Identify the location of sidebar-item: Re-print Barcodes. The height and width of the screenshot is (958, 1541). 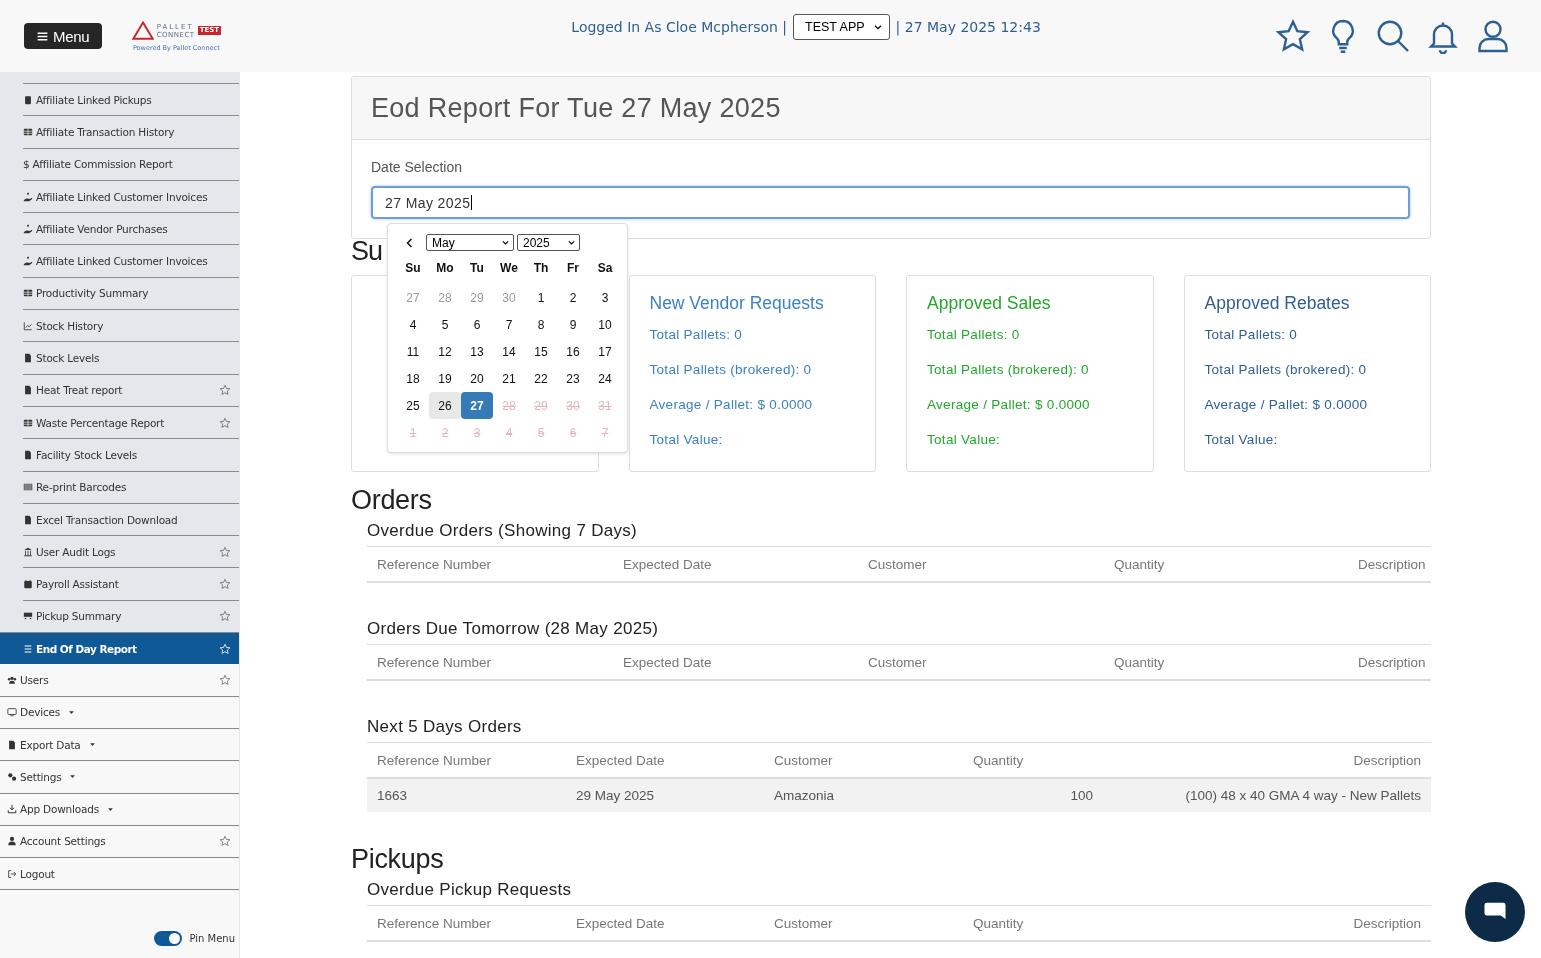
(131, 486).